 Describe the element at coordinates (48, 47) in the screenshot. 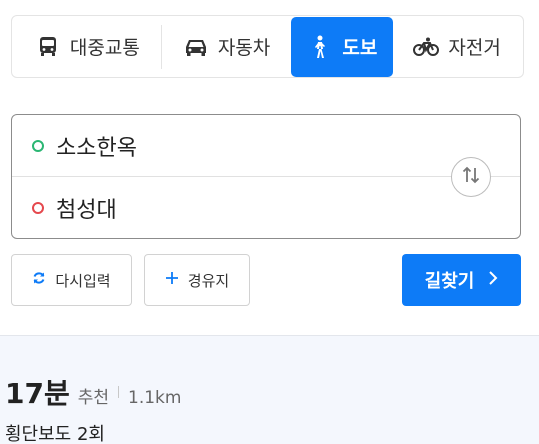

I see `bus-icon` at that location.